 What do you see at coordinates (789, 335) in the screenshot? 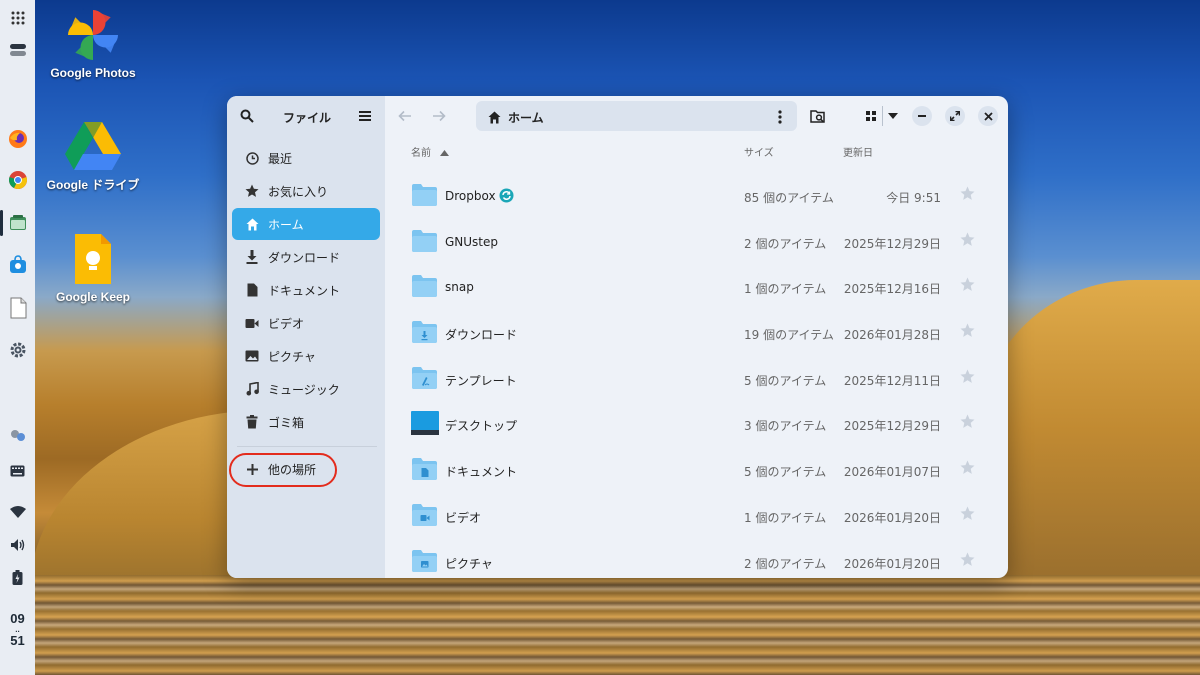
I see `file-size: 19 個のアイテム` at bounding box center [789, 335].